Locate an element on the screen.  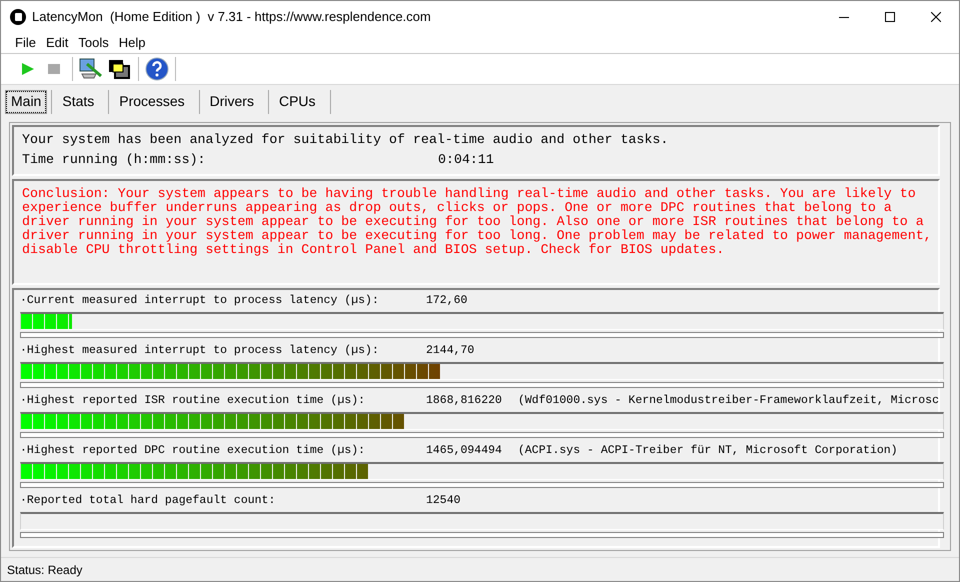
summary-text: Your system has been analyzed for suitability of real-time audio and other tasks. is located at coordinates (346, 140).